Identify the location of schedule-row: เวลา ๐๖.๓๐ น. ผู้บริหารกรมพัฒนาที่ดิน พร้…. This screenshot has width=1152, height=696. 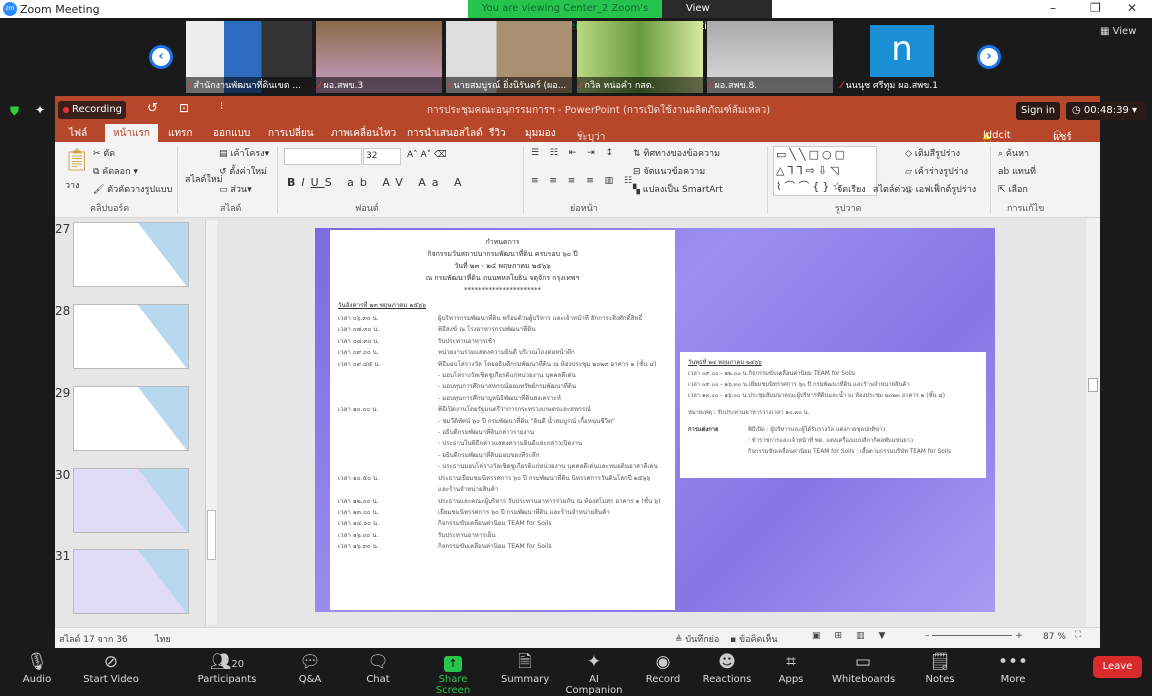
(502, 318).